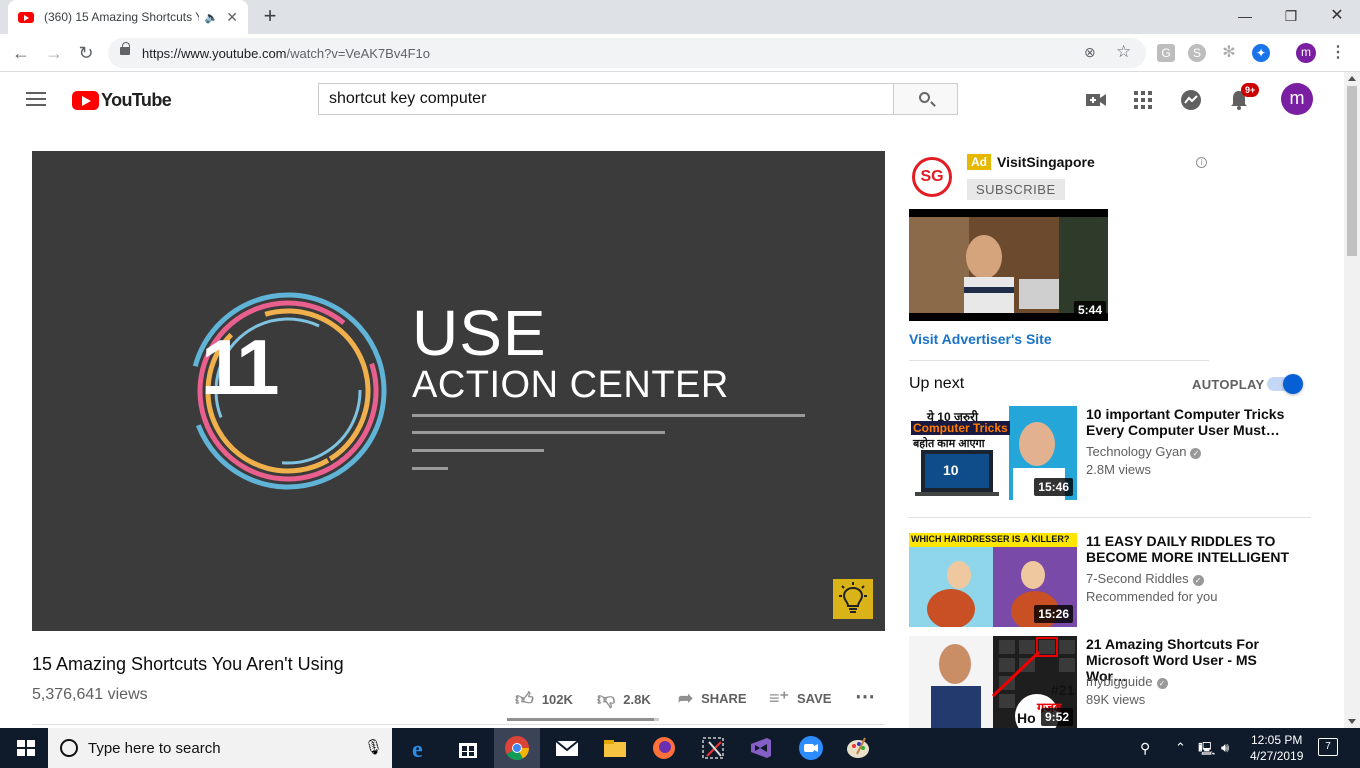 This screenshot has width=1360, height=768. Describe the element at coordinates (713, 748) in the screenshot. I see `snipping-tool-icon` at that location.